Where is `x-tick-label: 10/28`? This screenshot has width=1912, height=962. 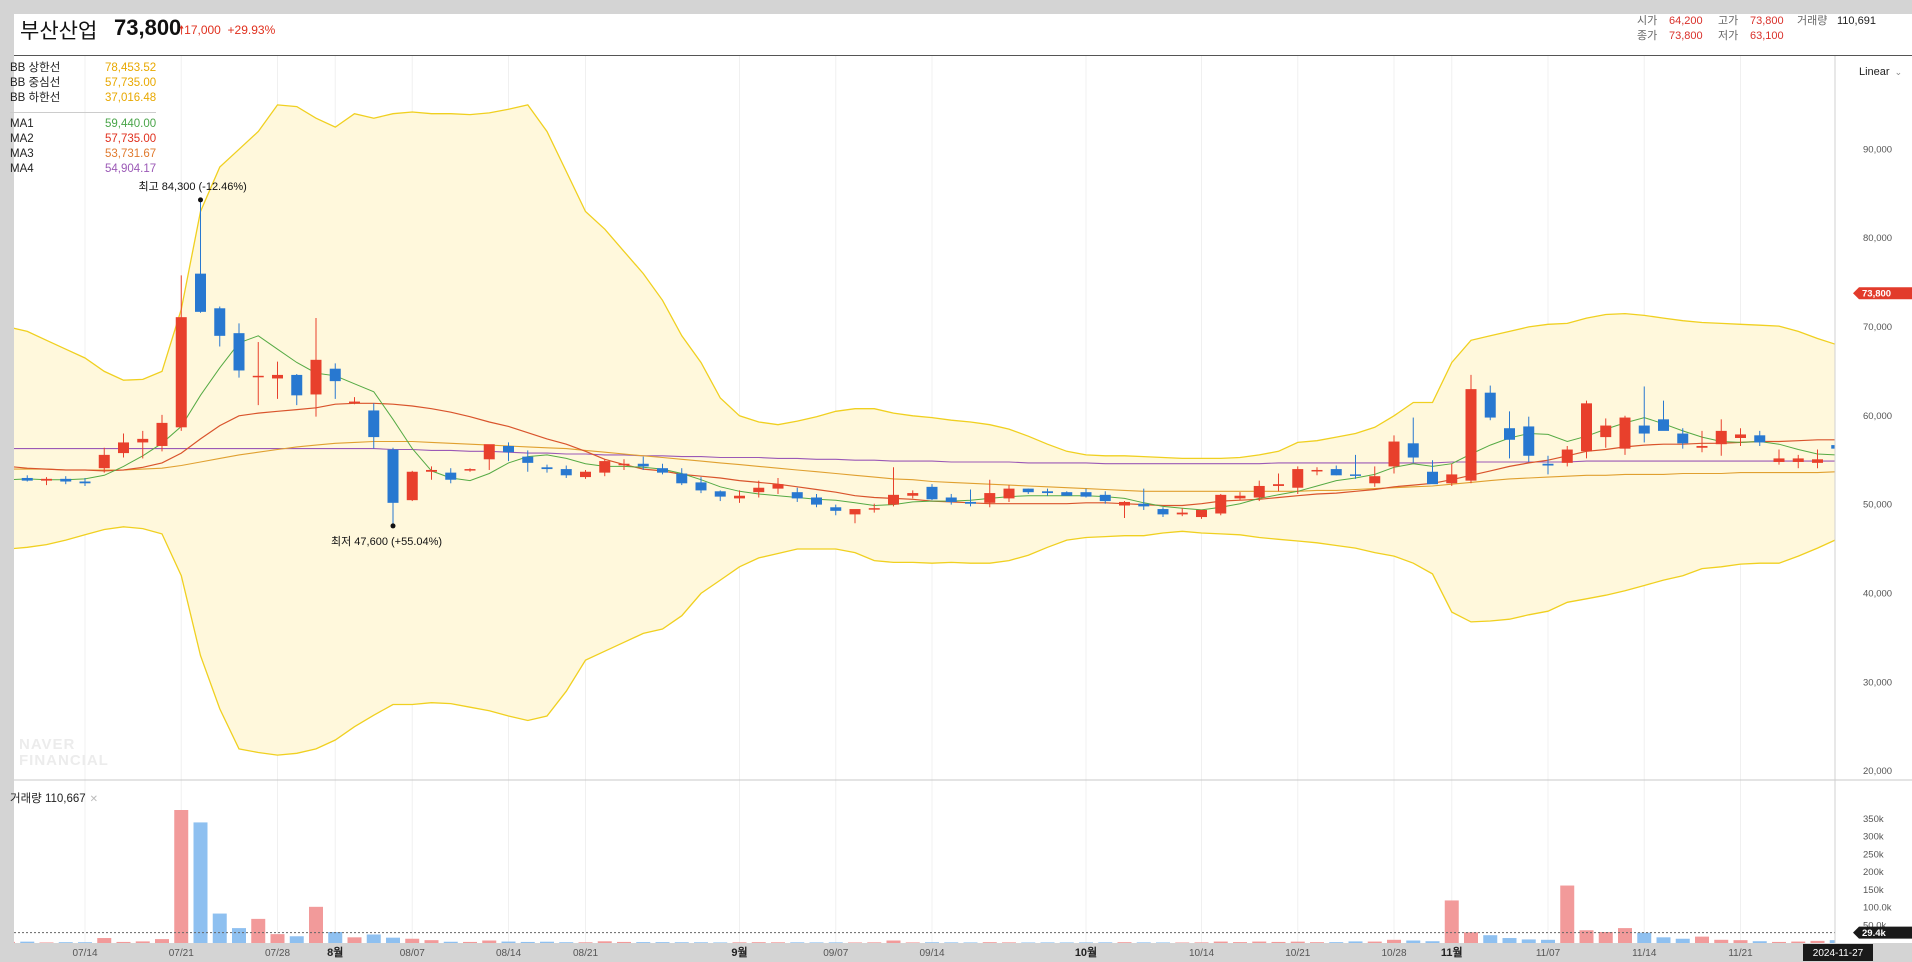 x-tick-label: 10/28 is located at coordinates (1393, 953).